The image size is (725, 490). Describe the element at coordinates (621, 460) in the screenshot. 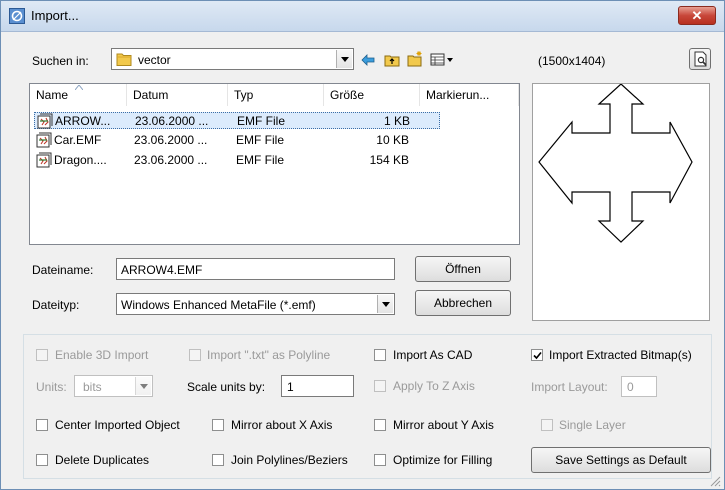

I see `save-settings-button: Save Settings as Default` at that location.